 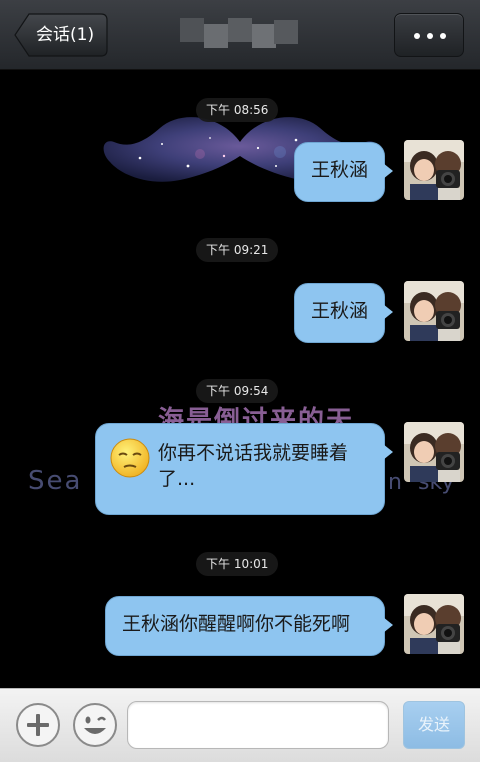 I want to click on wallpaper-n-text: n, so click(x=395, y=482).